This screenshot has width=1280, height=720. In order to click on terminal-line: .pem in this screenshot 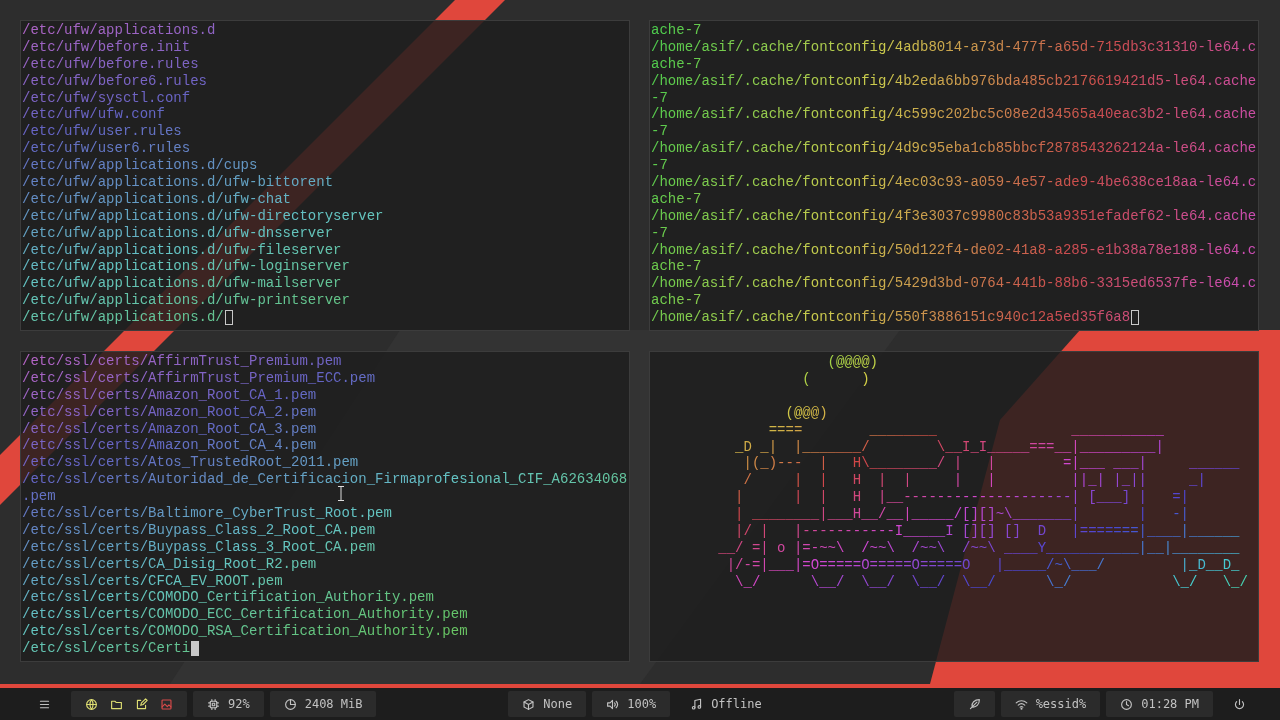, I will do `click(39, 496)`.